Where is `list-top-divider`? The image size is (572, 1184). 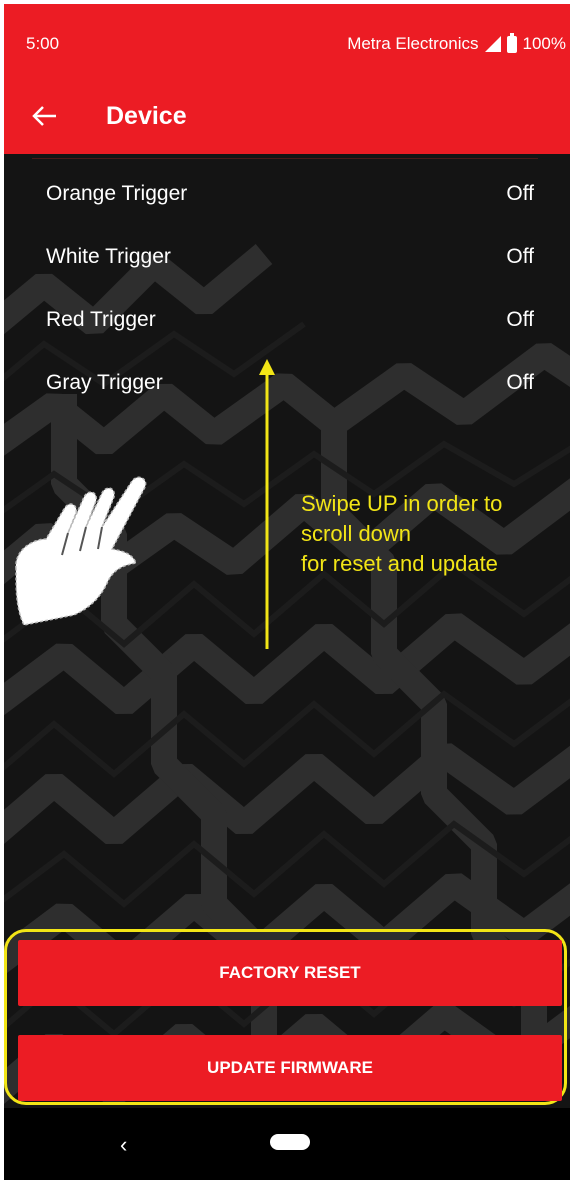 list-top-divider is located at coordinates (285, 158).